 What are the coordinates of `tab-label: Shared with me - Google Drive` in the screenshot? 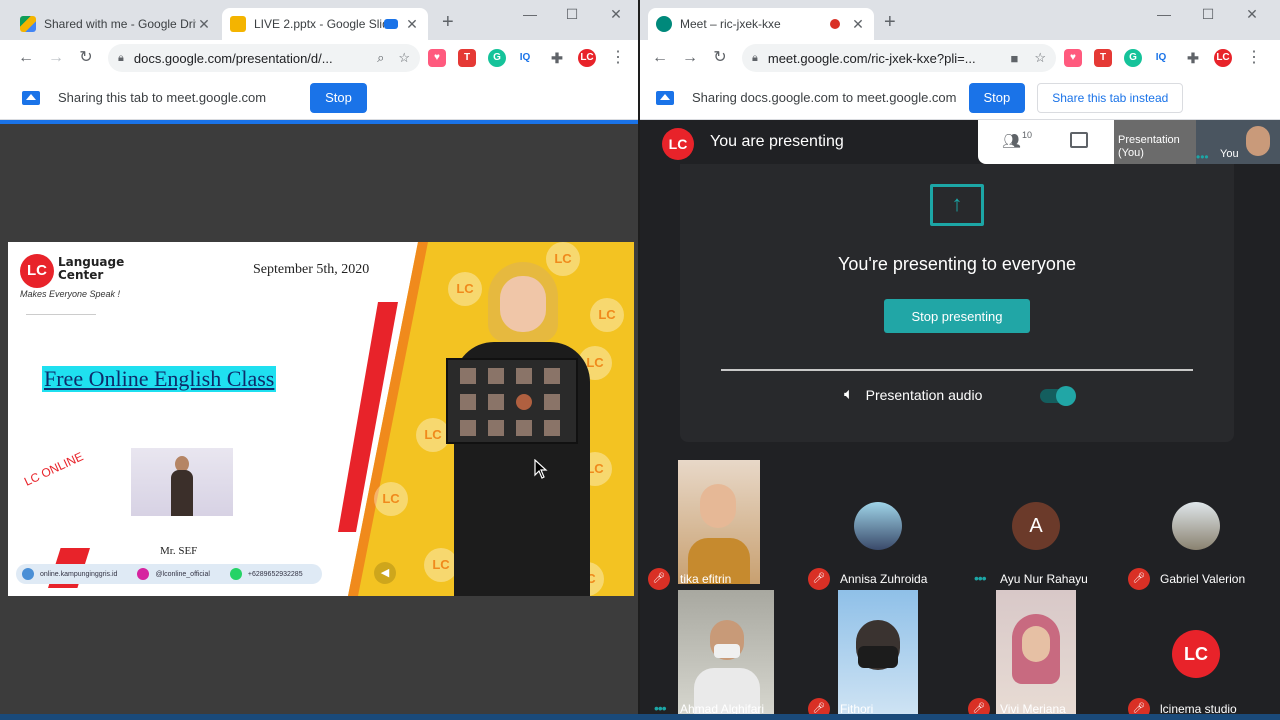 It's located at (120, 24).